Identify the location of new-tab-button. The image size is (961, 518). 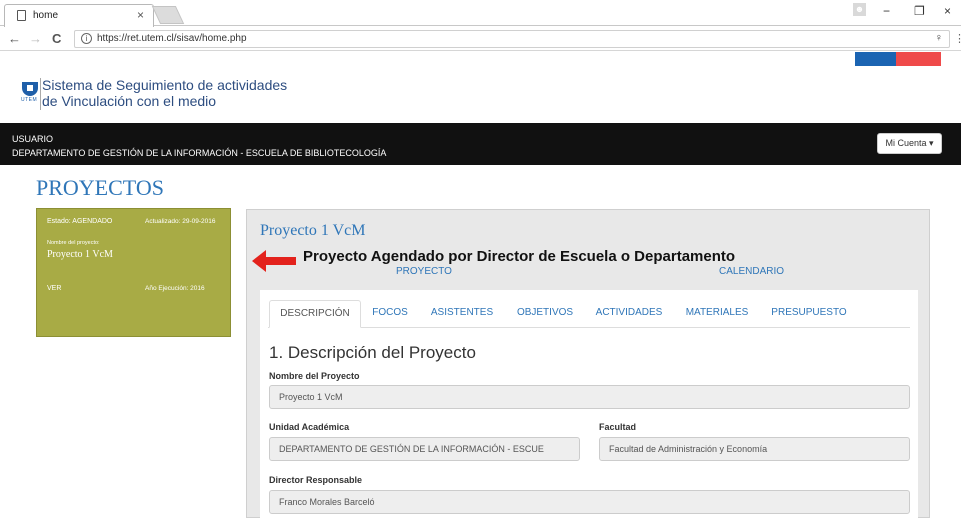
(168, 15).